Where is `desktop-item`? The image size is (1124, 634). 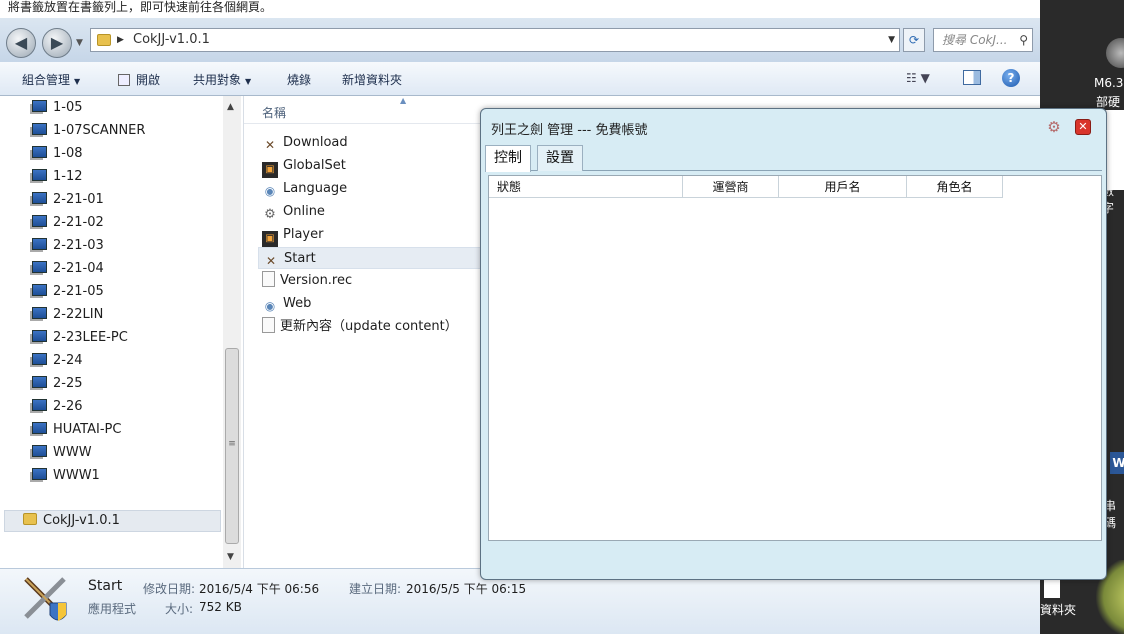 desktop-item is located at coordinates (1114, 150).